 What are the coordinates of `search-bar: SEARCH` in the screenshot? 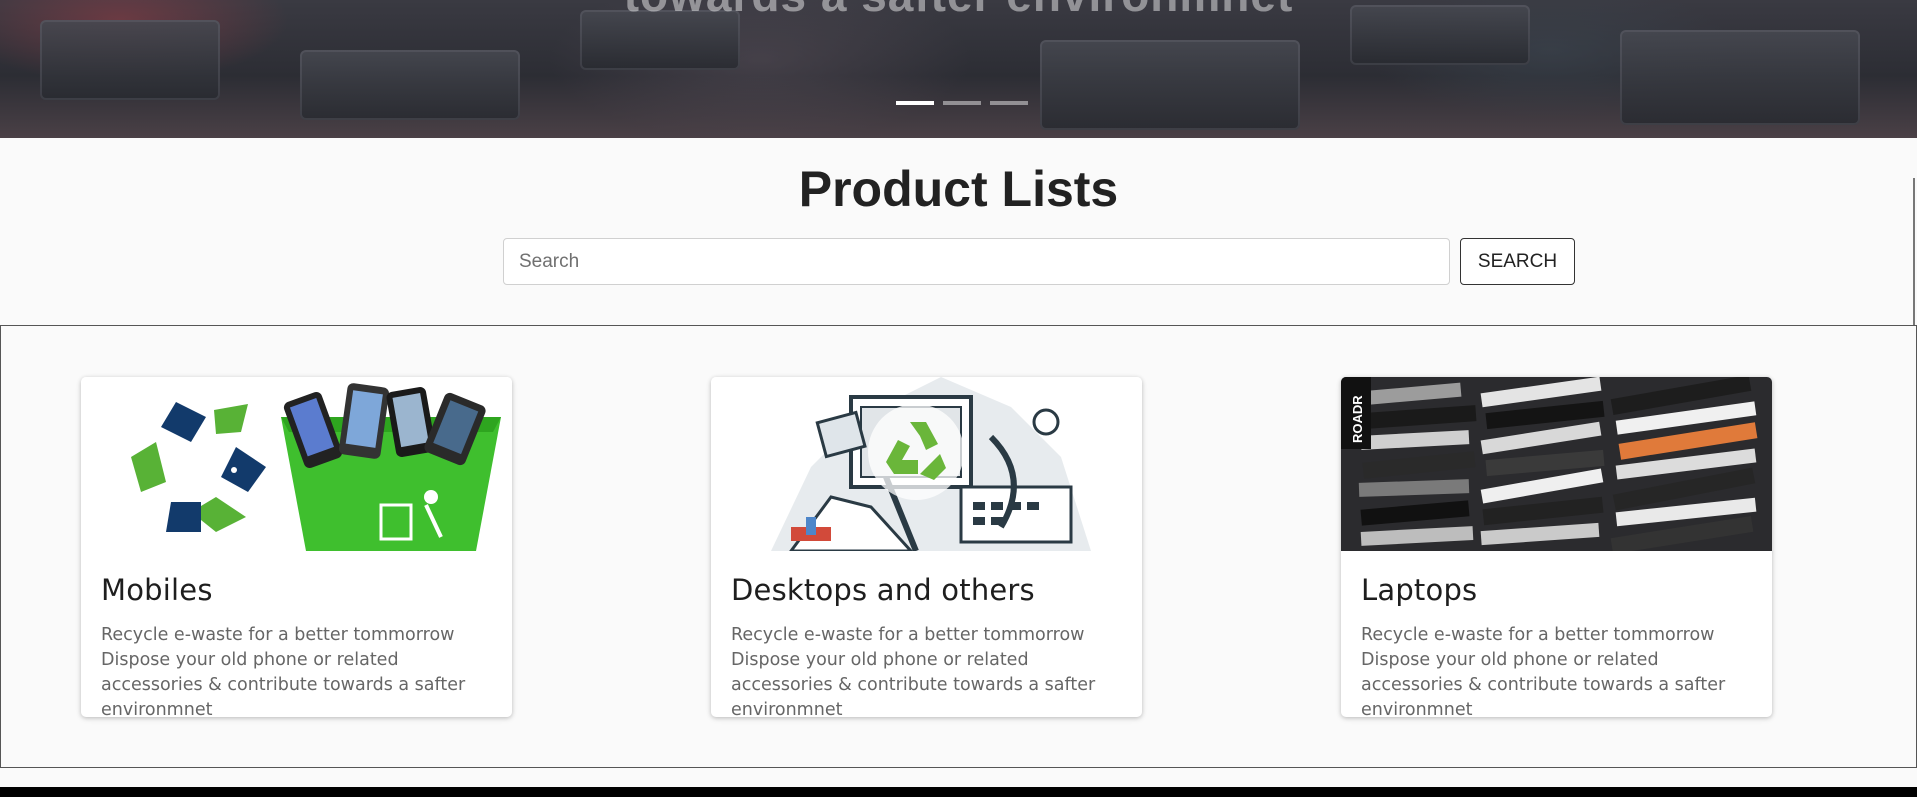 It's located at (1039, 261).